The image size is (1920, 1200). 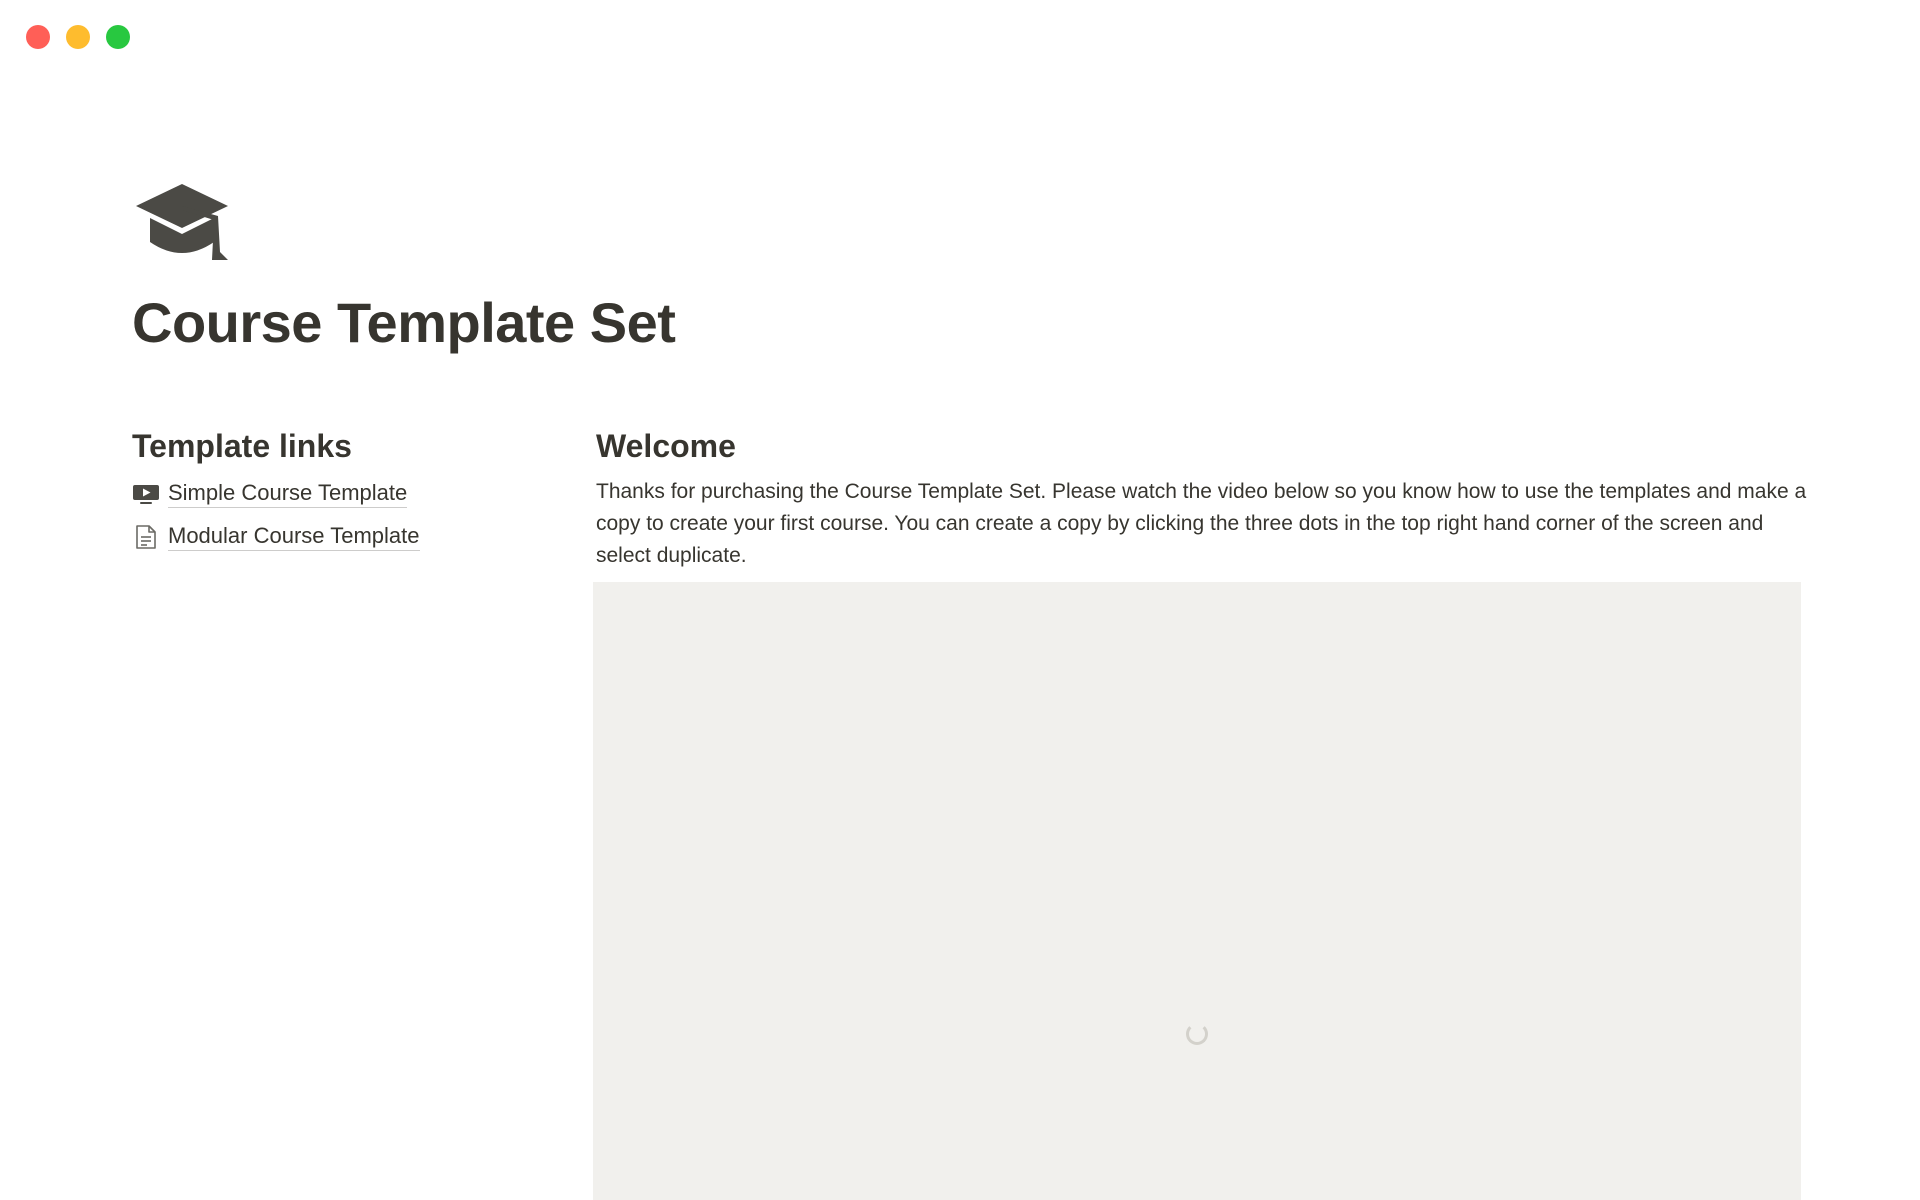 I want to click on minimize-window-button, so click(x=78, y=37).